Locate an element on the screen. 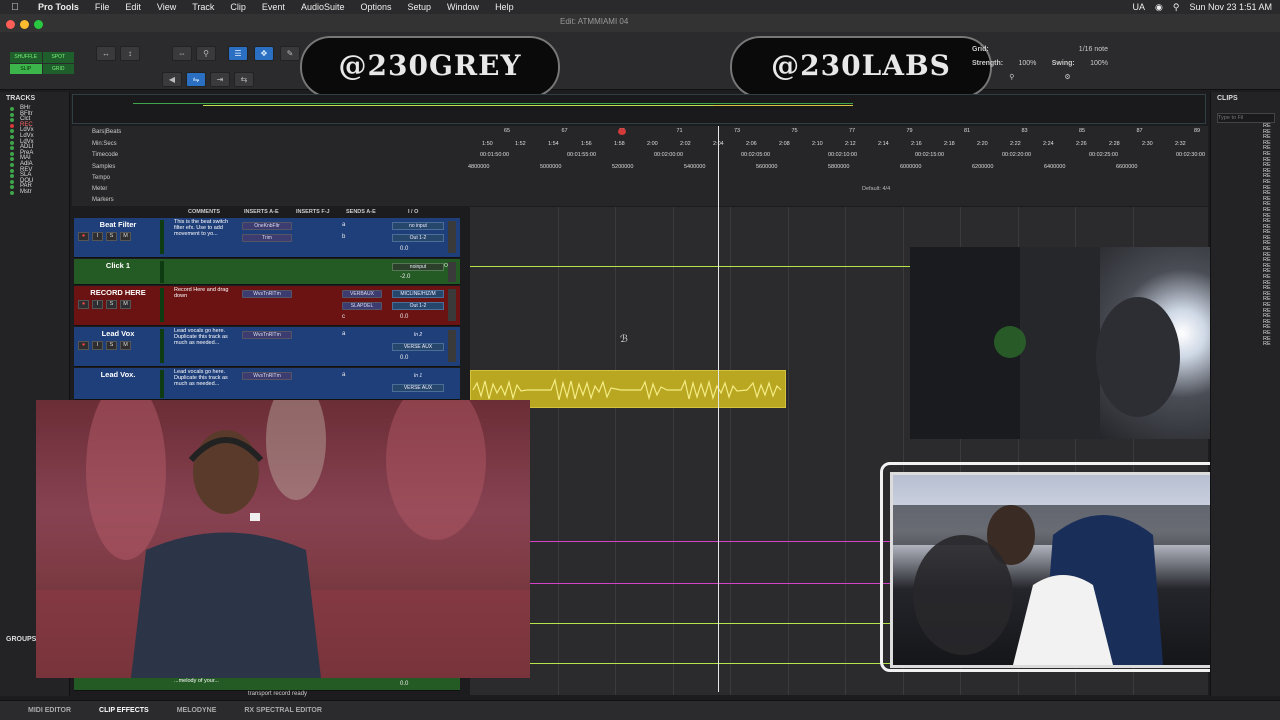  clip-list-item: RE is located at coordinates (1245, 345).